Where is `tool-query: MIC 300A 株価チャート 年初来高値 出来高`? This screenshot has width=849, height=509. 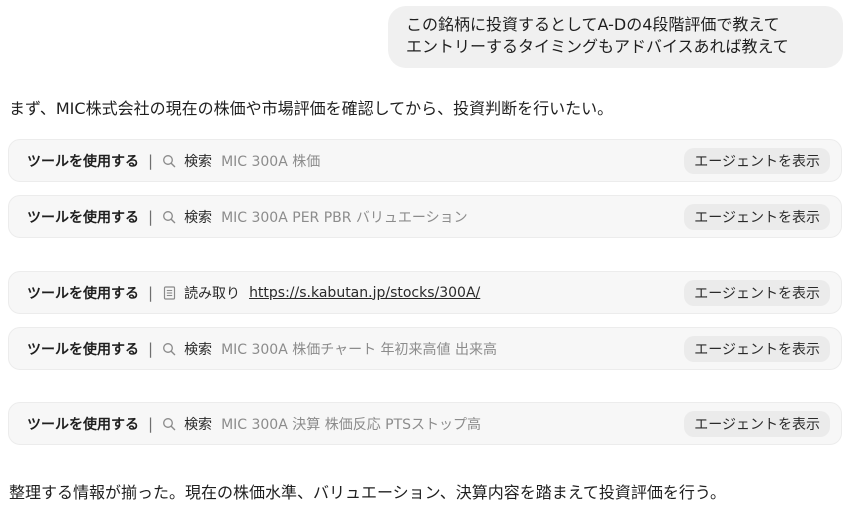 tool-query: MIC 300A 株価チャート 年初来高値 出来高 is located at coordinates (359, 349).